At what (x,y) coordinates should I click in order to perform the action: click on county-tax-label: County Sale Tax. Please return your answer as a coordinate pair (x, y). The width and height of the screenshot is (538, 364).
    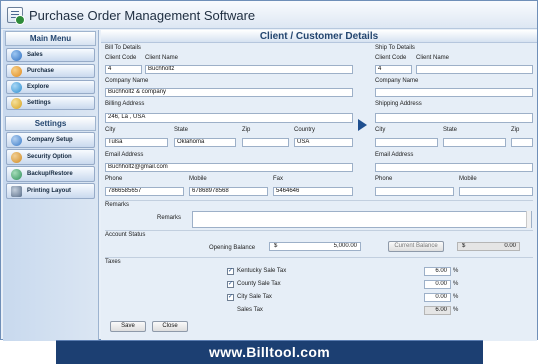
    Looking at the image, I should click on (259, 284).